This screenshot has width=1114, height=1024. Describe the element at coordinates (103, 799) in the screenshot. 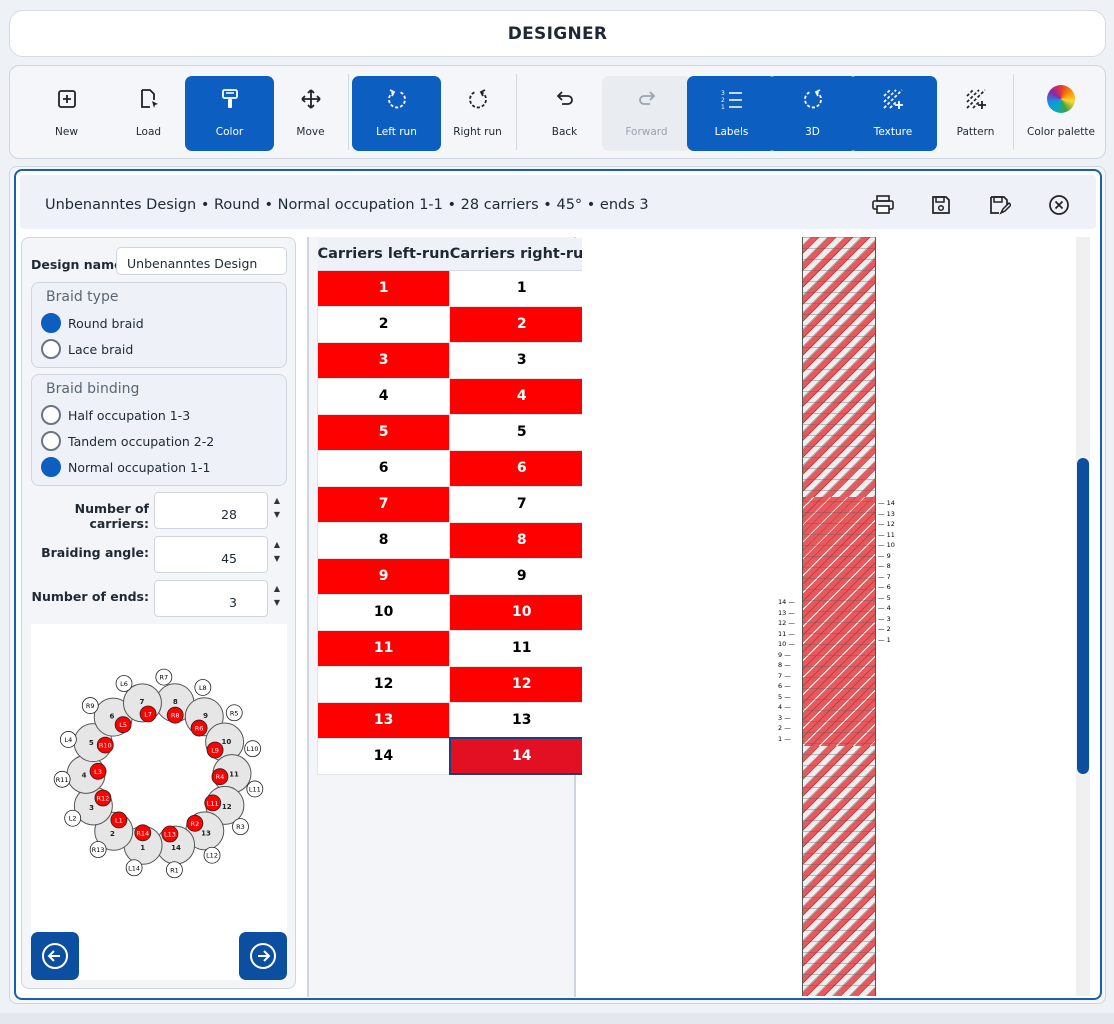

I see `carrier-label: R12` at that location.